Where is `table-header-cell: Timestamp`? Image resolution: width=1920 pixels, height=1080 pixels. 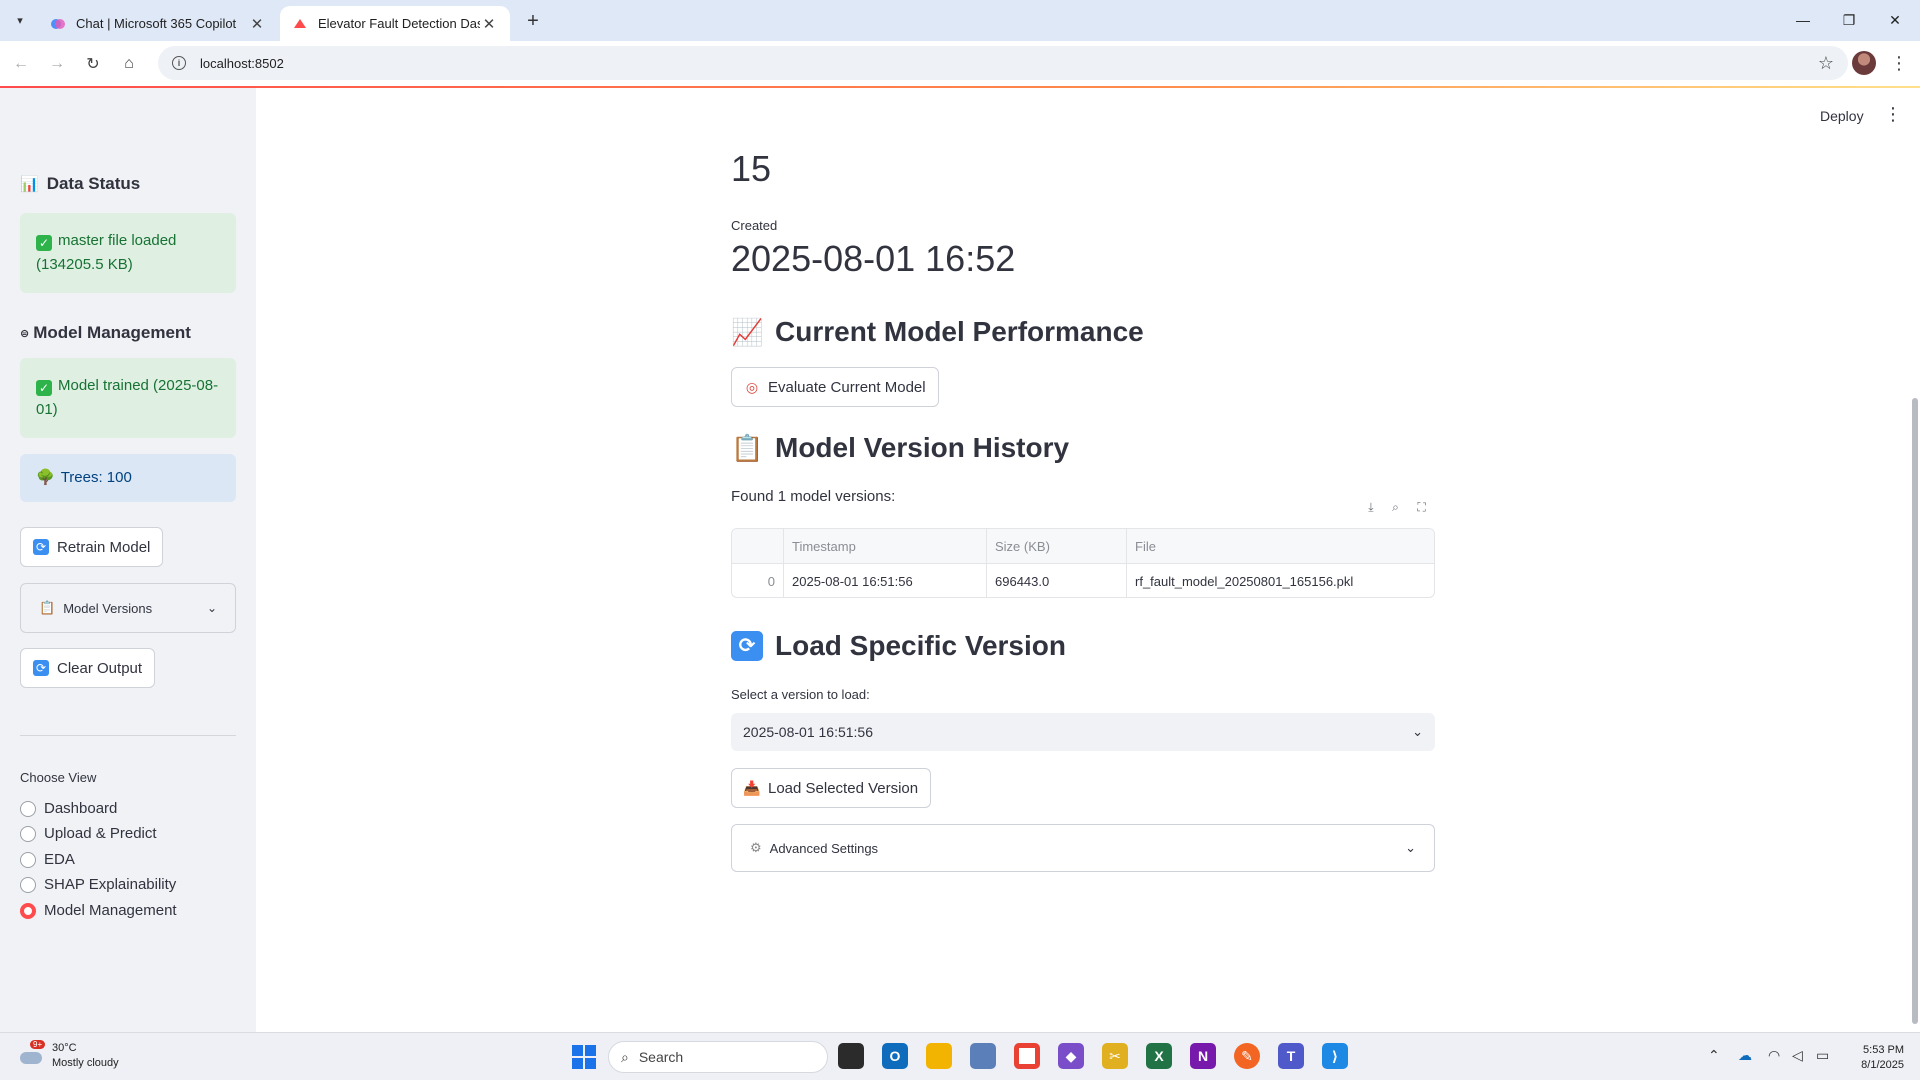
table-header-cell: Timestamp is located at coordinates (885, 546).